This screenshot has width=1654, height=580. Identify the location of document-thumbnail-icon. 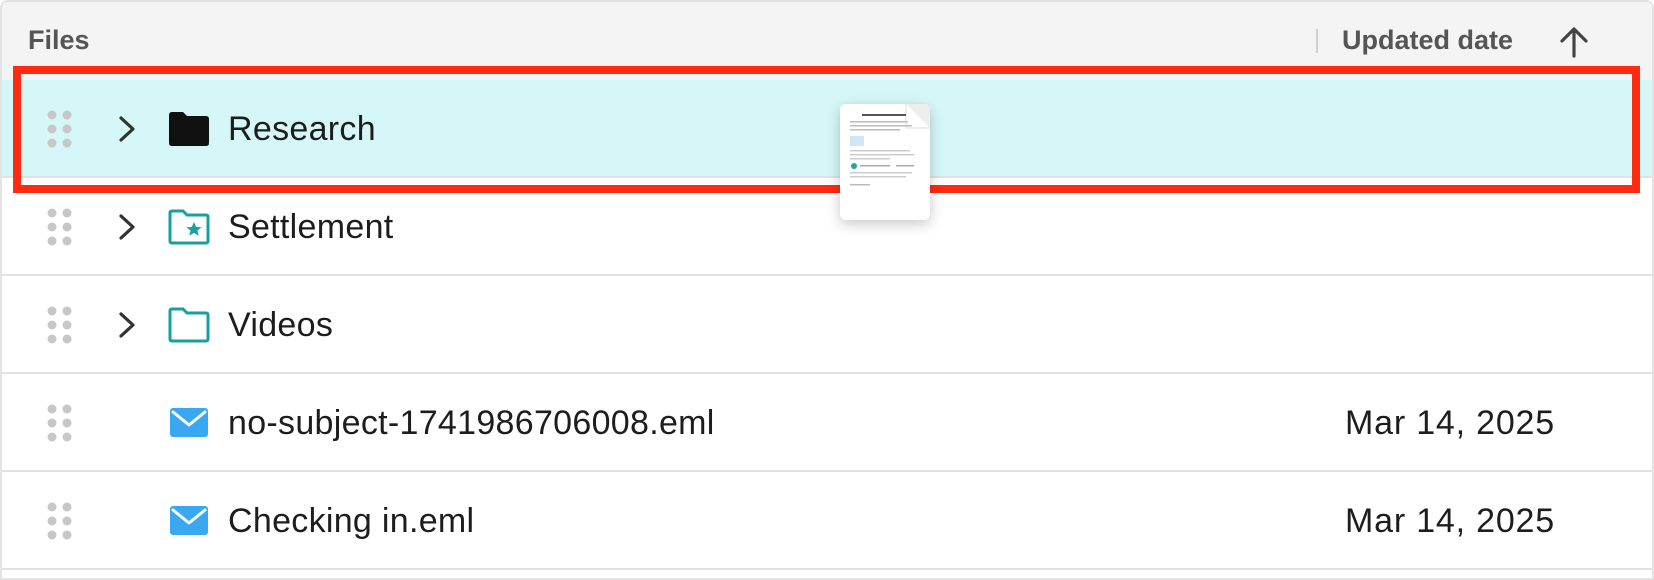
(885, 162).